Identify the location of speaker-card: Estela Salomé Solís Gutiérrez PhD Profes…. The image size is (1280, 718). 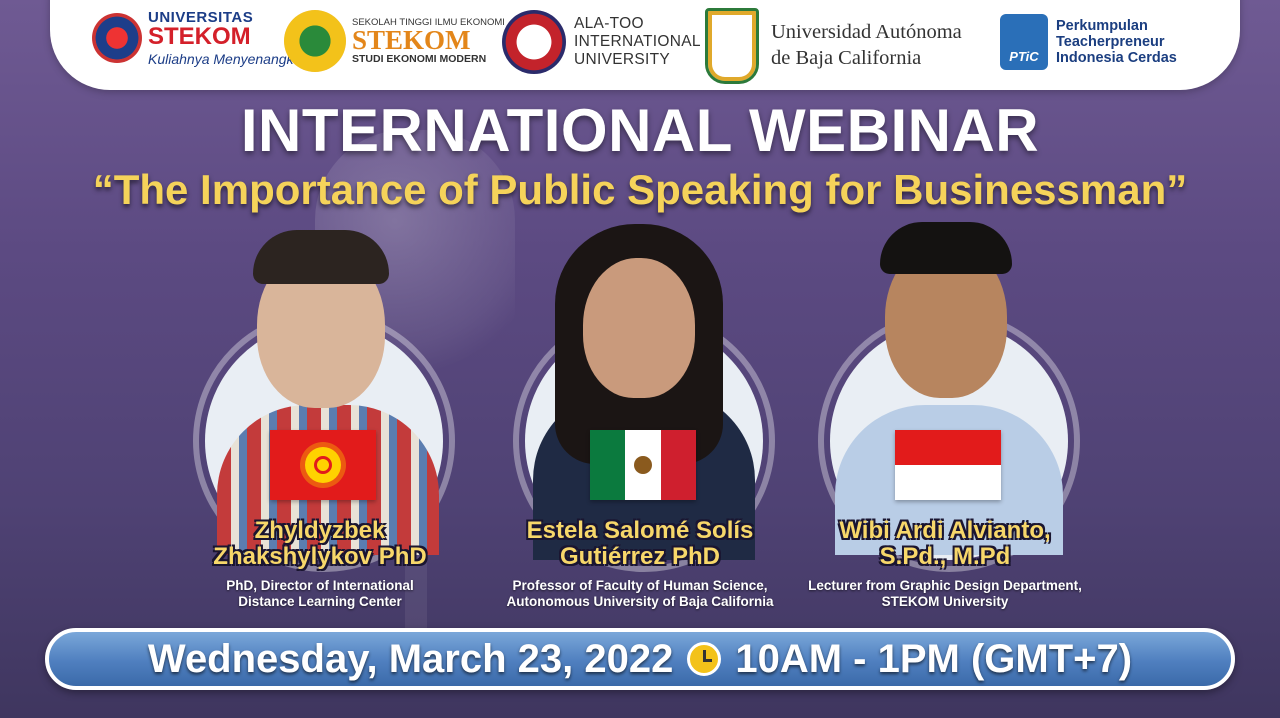
(640, 420).